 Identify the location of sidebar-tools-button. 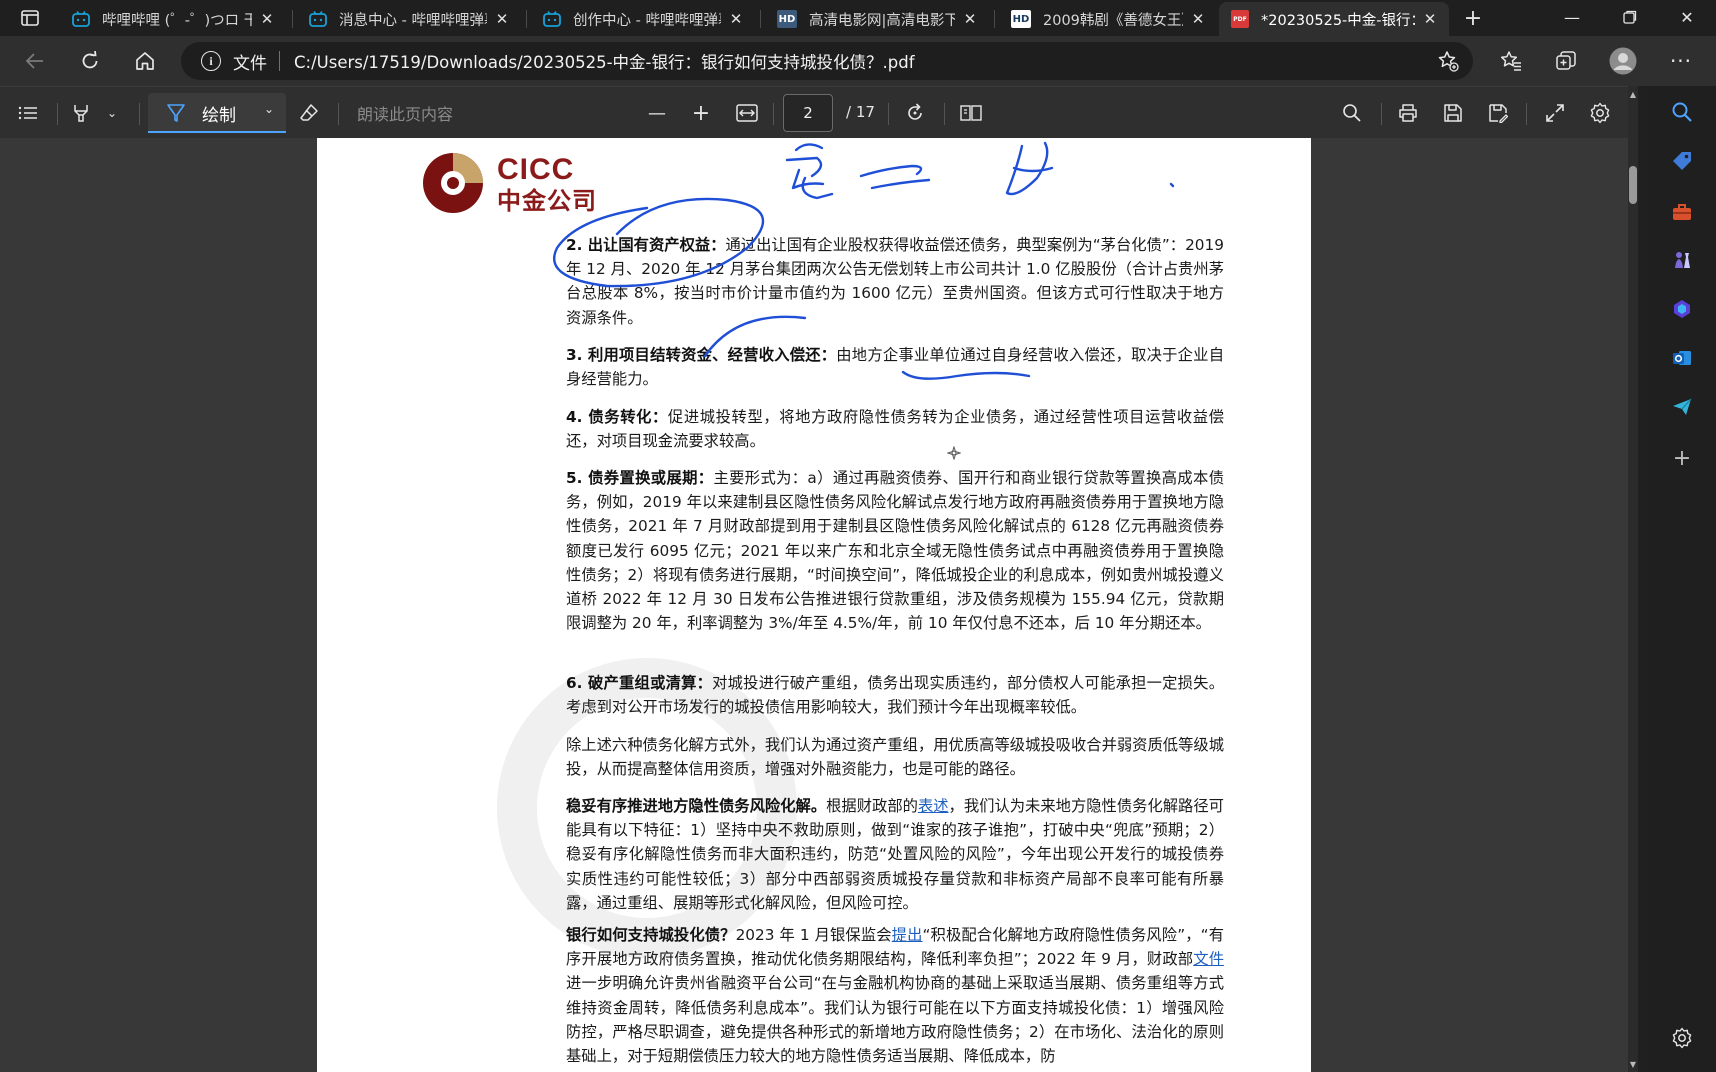
(1682, 212).